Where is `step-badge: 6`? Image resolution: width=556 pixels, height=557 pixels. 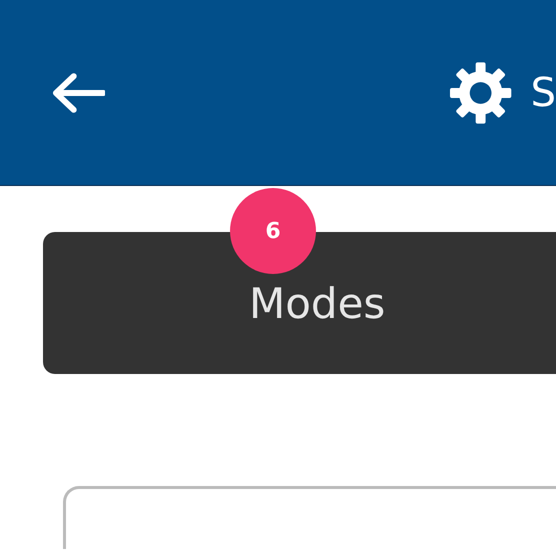 step-badge: 6 is located at coordinates (273, 231).